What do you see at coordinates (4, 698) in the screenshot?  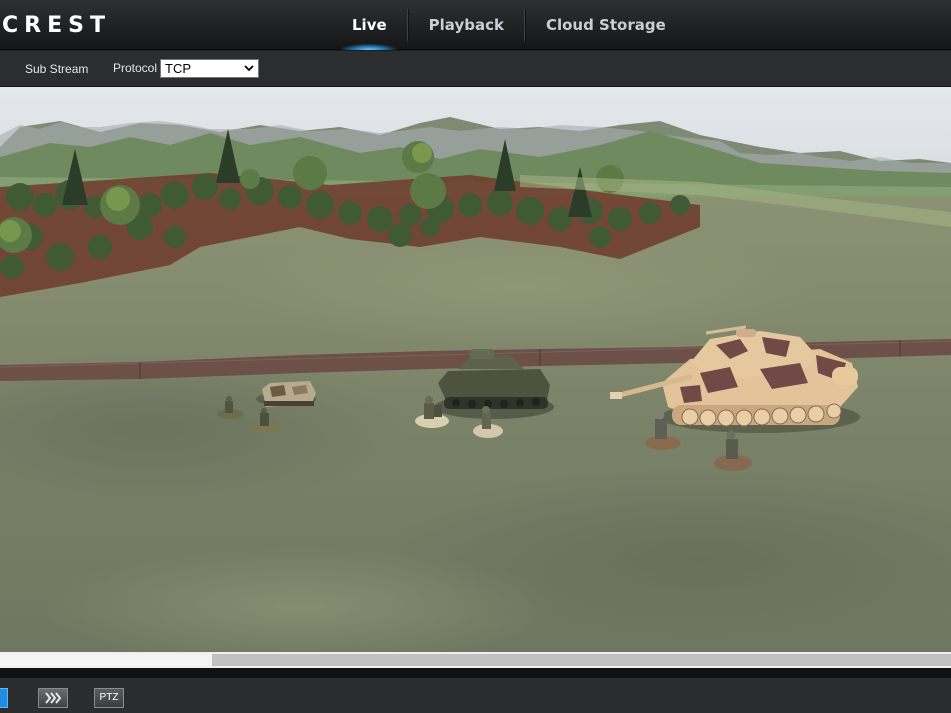 I see `layout-button` at bounding box center [4, 698].